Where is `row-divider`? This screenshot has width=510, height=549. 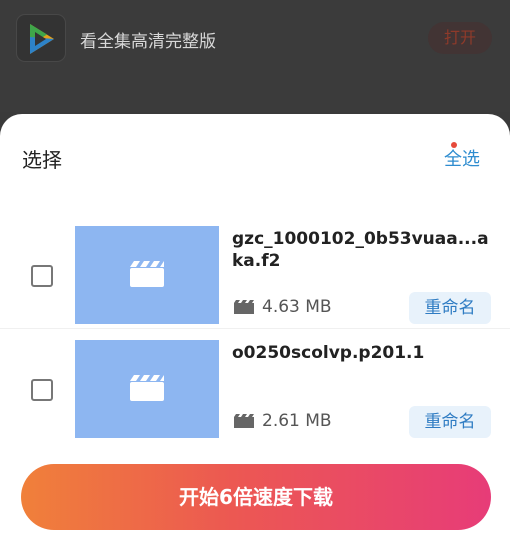 row-divider is located at coordinates (255, 328).